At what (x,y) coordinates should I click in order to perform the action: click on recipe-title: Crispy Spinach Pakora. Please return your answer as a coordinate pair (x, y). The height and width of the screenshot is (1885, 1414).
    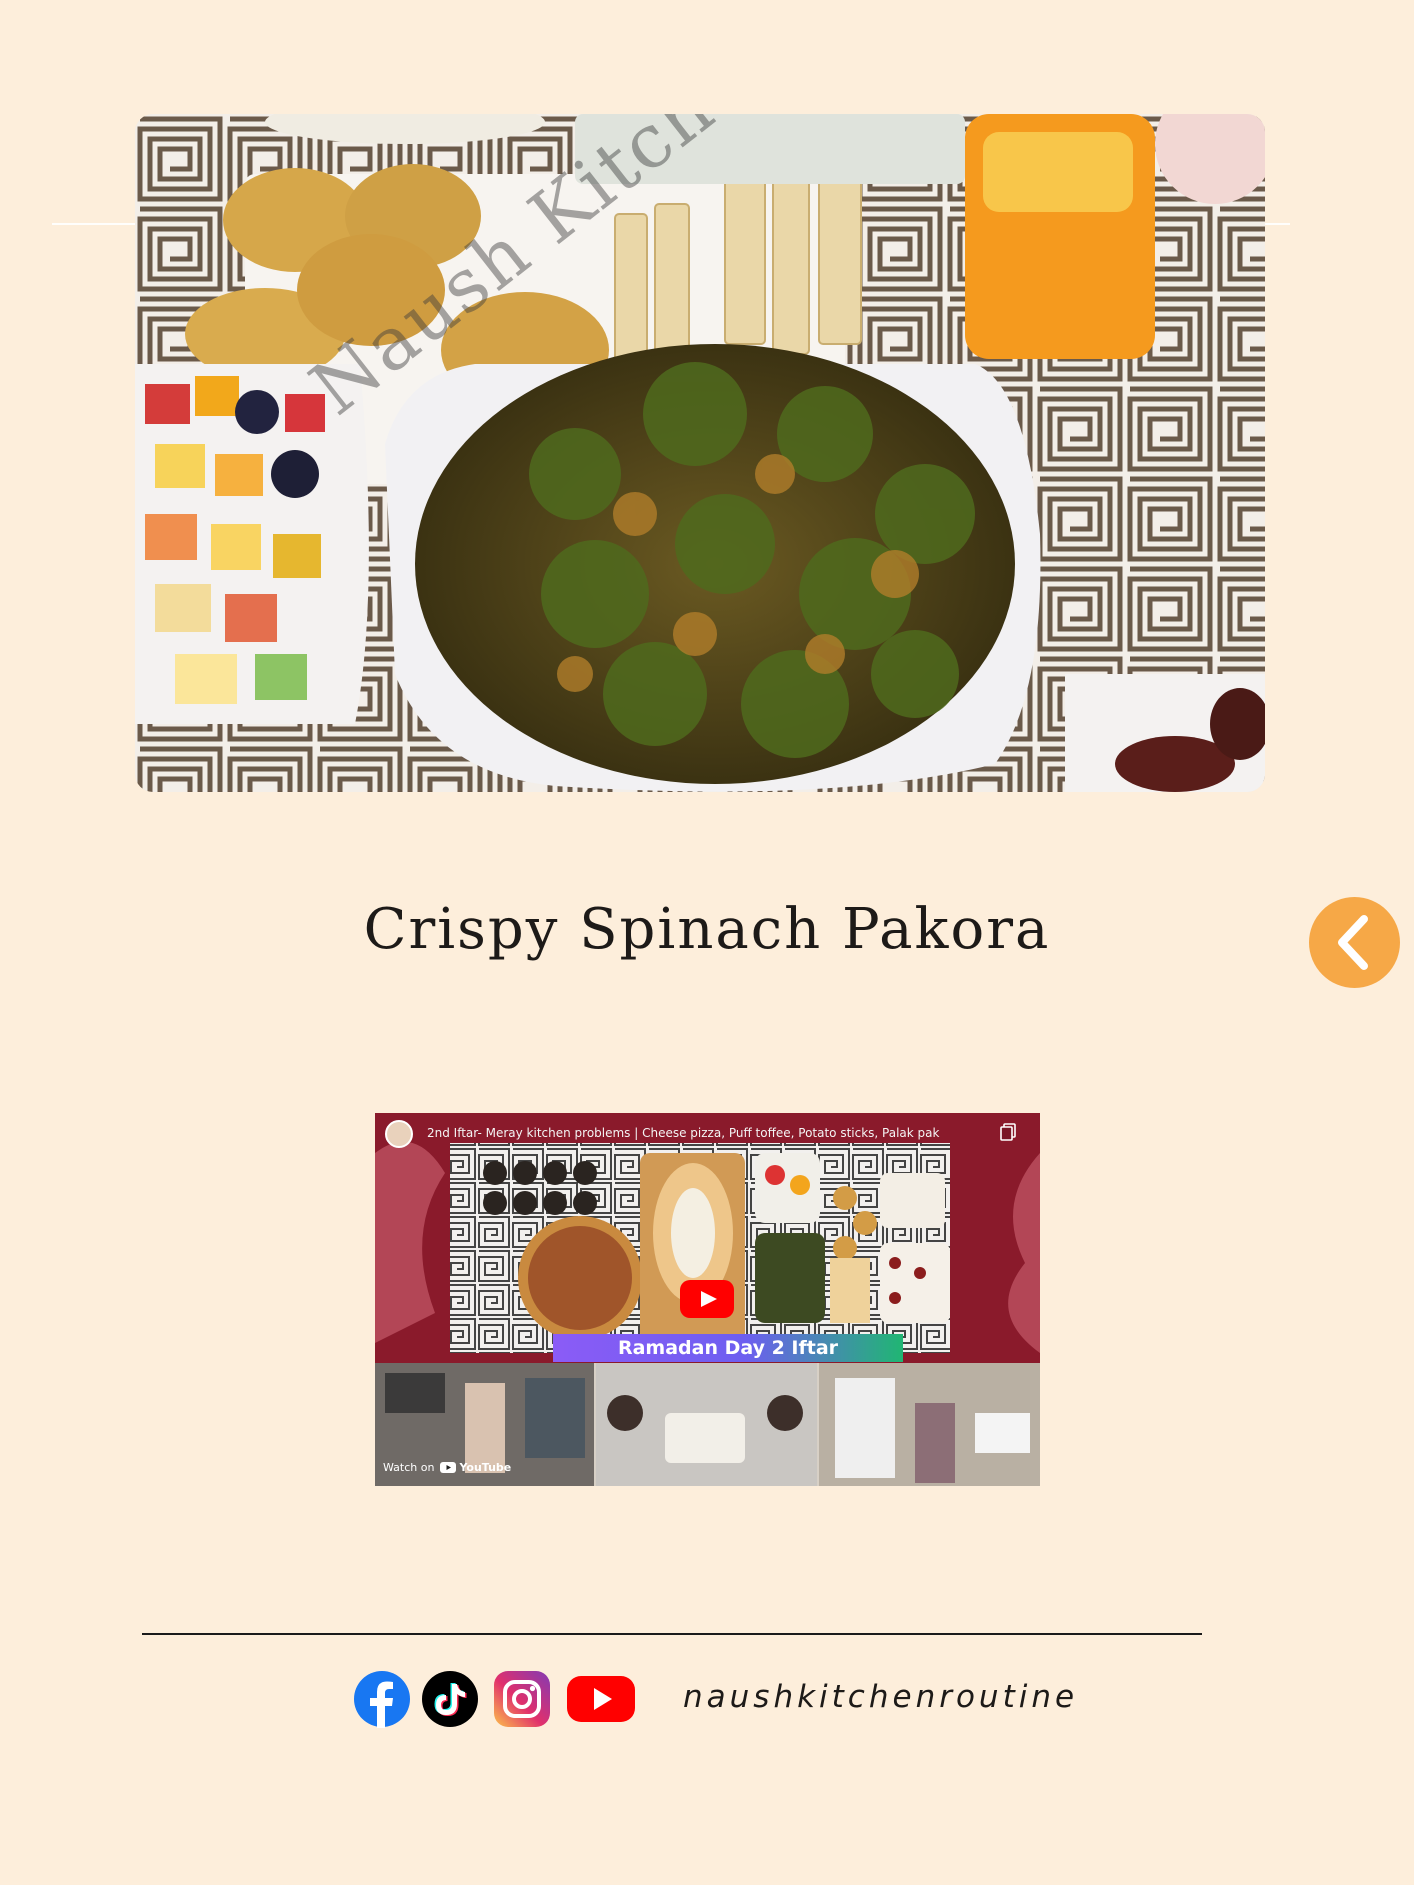
    Looking at the image, I should click on (707, 929).